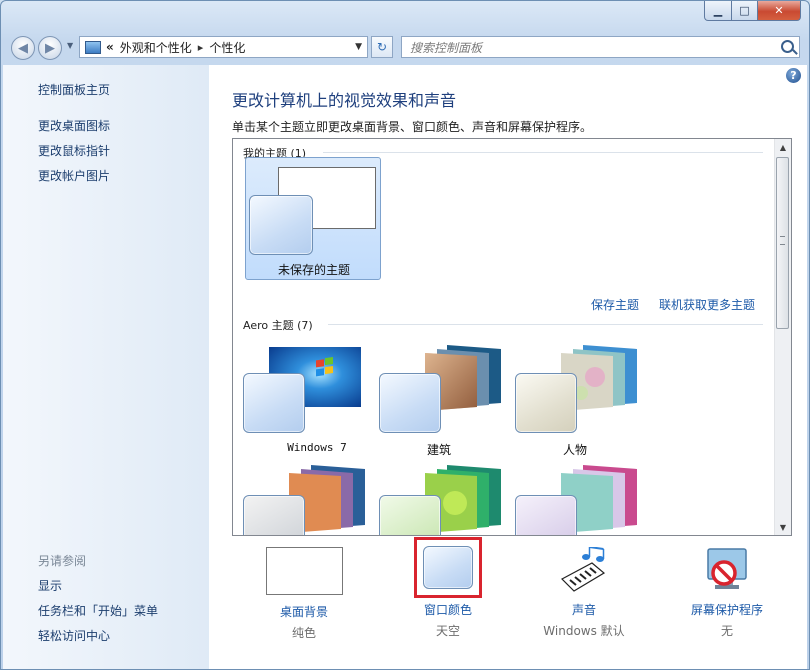 The image size is (810, 670). What do you see at coordinates (727, 568) in the screenshot?
I see `screen-saver-icon` at bounding box center [727, 568].